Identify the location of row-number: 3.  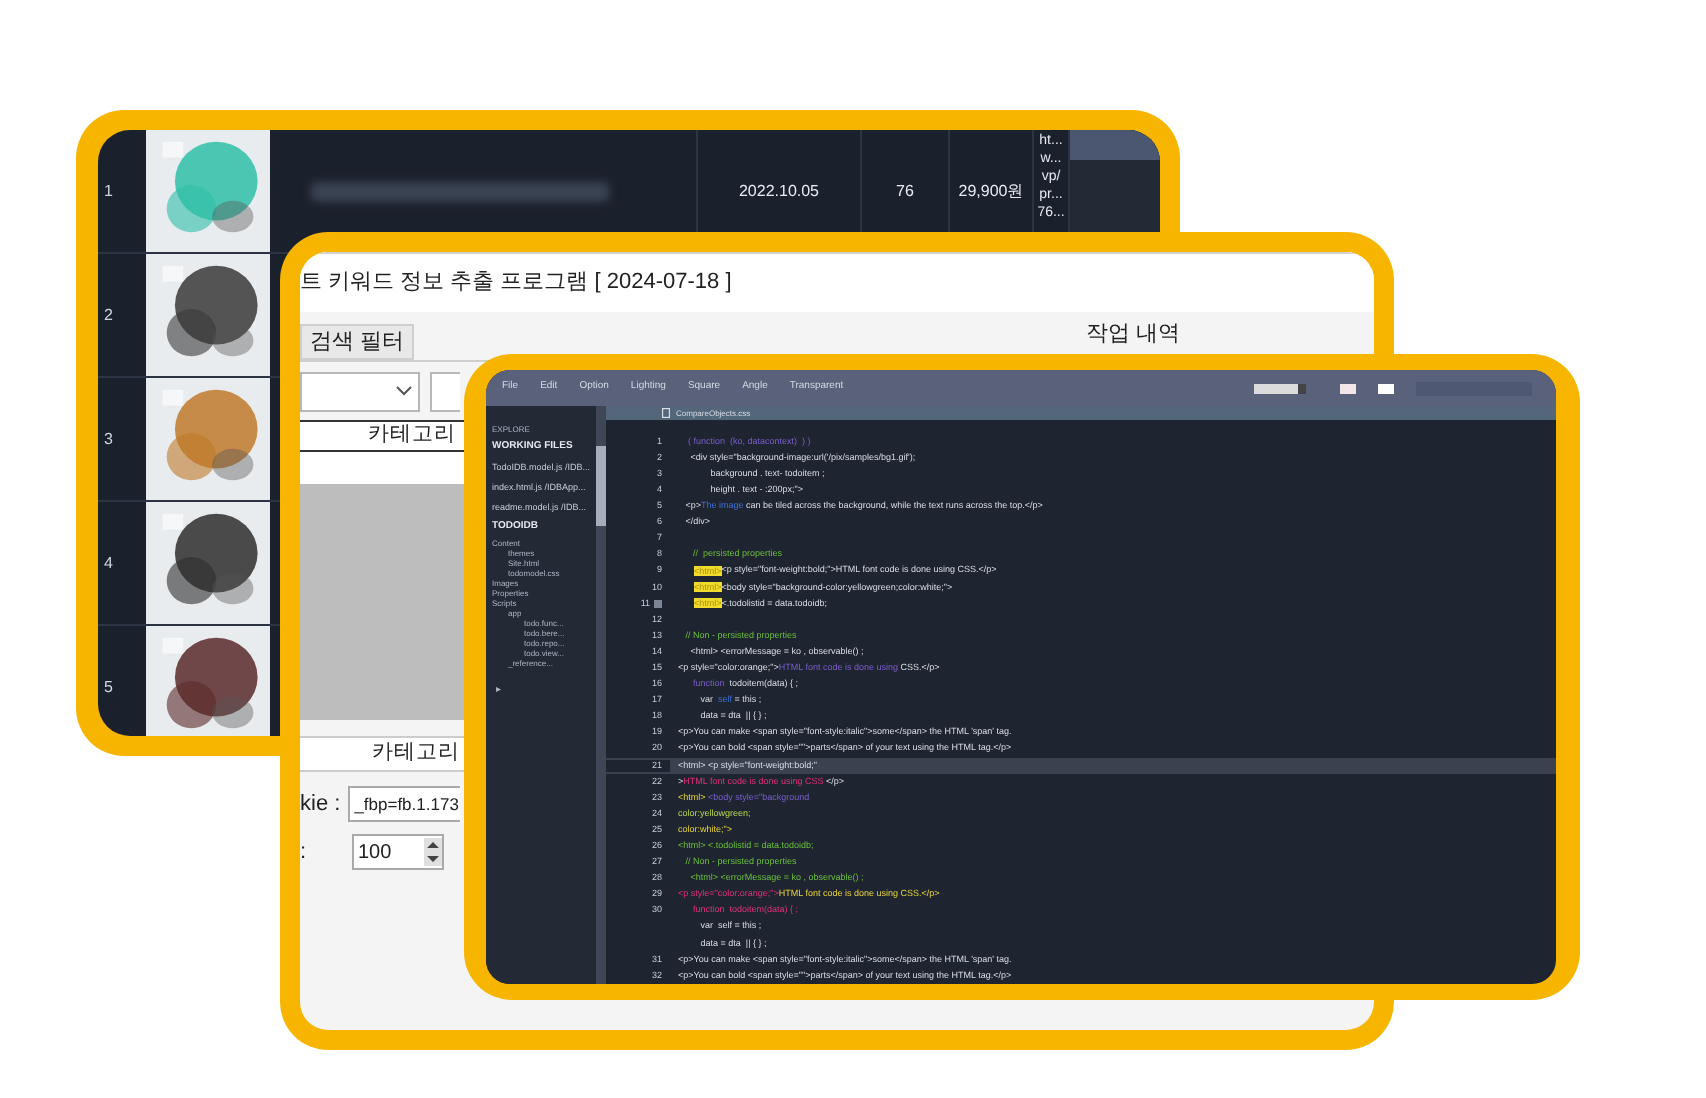
(108, 439).